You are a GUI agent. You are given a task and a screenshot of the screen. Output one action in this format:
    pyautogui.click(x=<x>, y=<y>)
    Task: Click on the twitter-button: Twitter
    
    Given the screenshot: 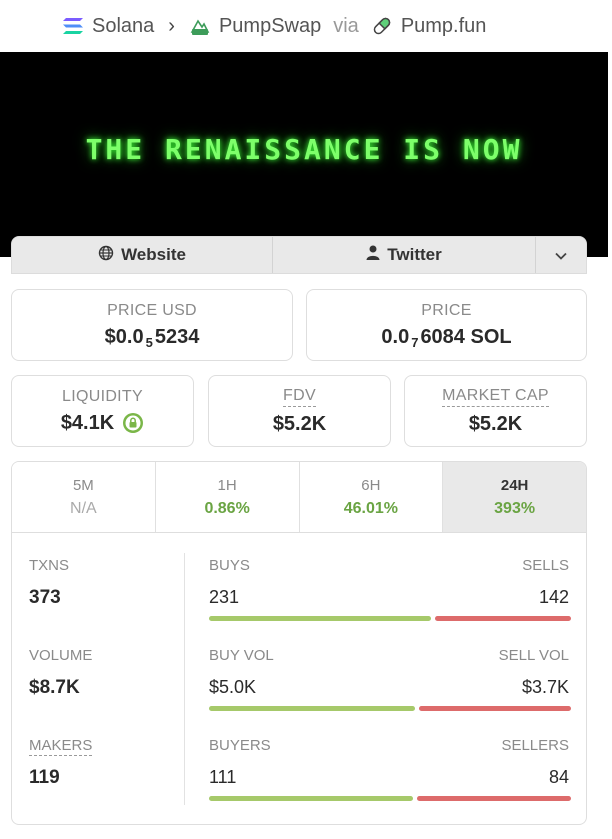 What is the action you would take?
    pyautogui.click(x=404, y=255)
    